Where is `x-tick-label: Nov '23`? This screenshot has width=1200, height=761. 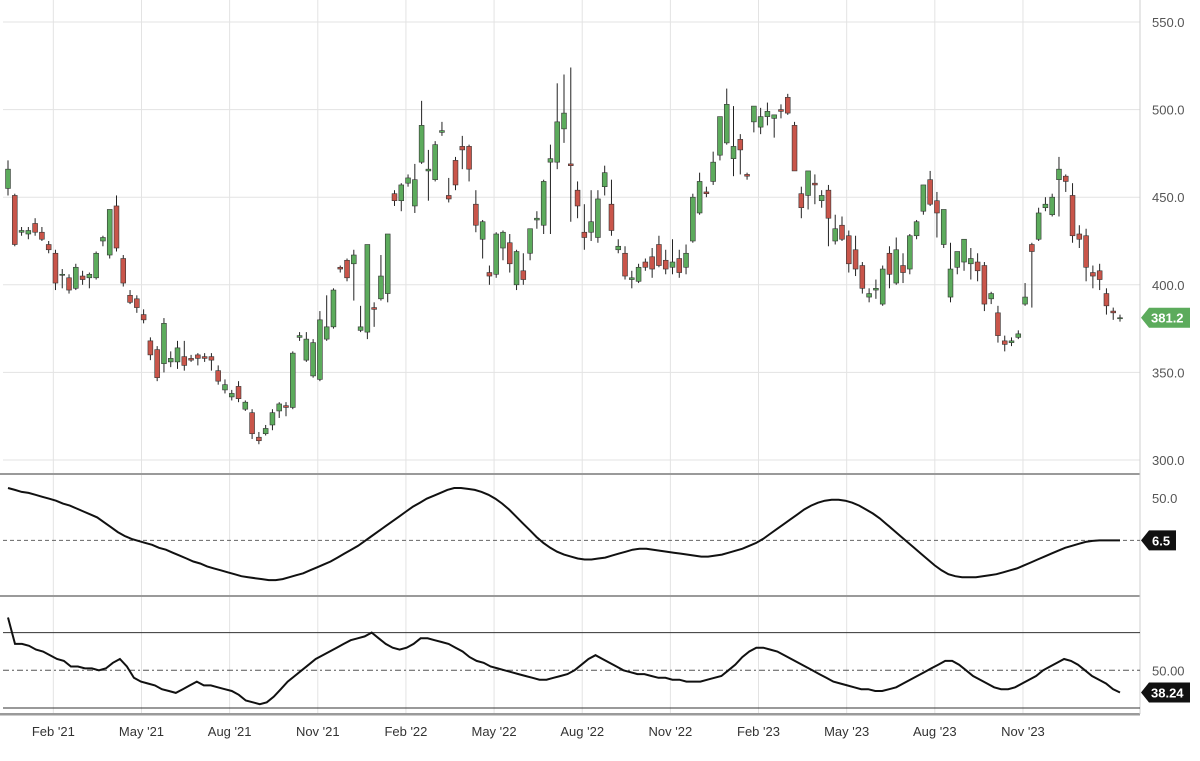
x-tick-label: Nov '23 is located at coordinates (1023, 731).